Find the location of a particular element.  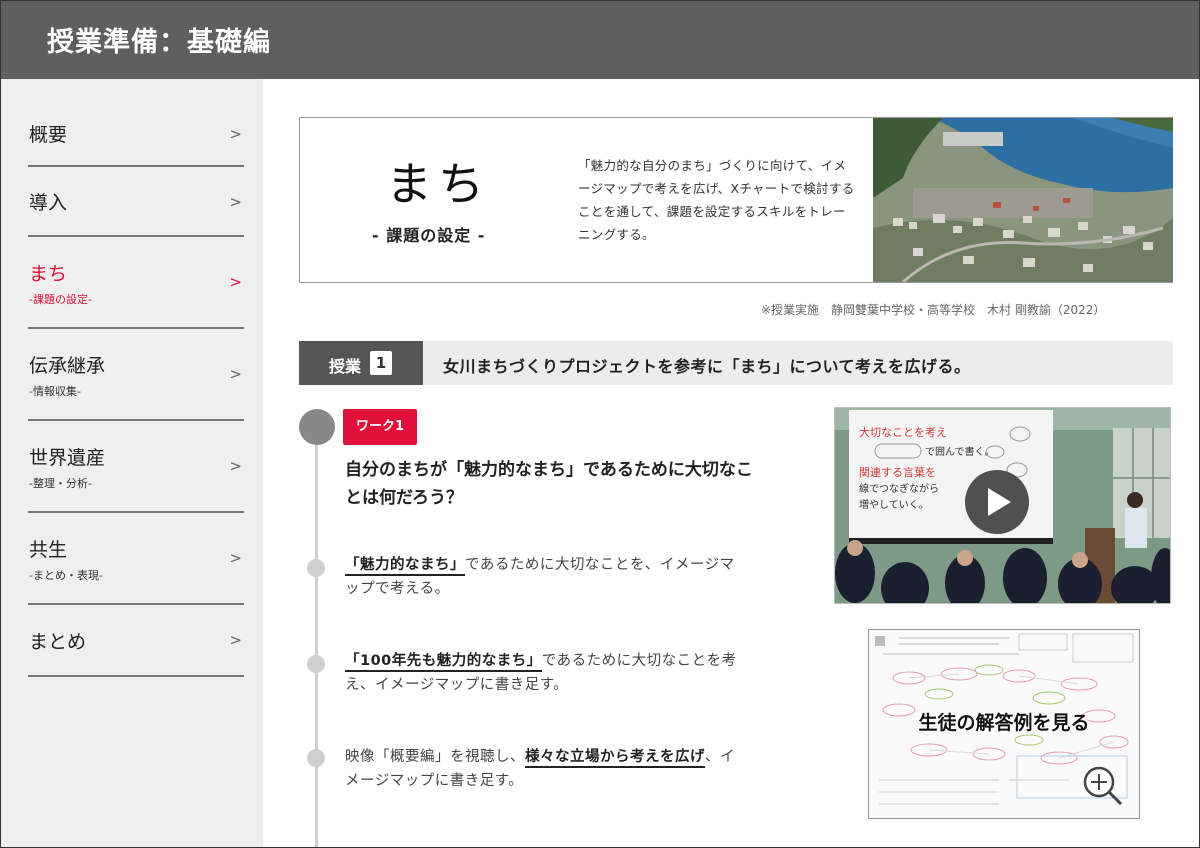

slide-text: 大切なことを考え is located at coordinates (903, 432).